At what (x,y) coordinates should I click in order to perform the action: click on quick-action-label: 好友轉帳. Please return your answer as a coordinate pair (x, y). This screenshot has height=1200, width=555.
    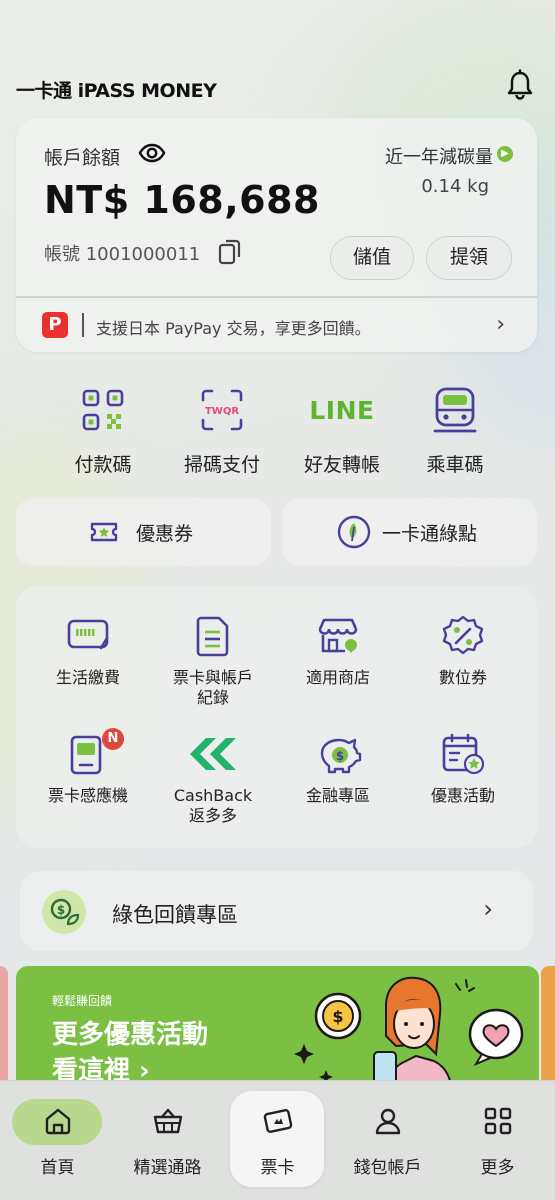
    Looking at the image, I should click on (341, 465).